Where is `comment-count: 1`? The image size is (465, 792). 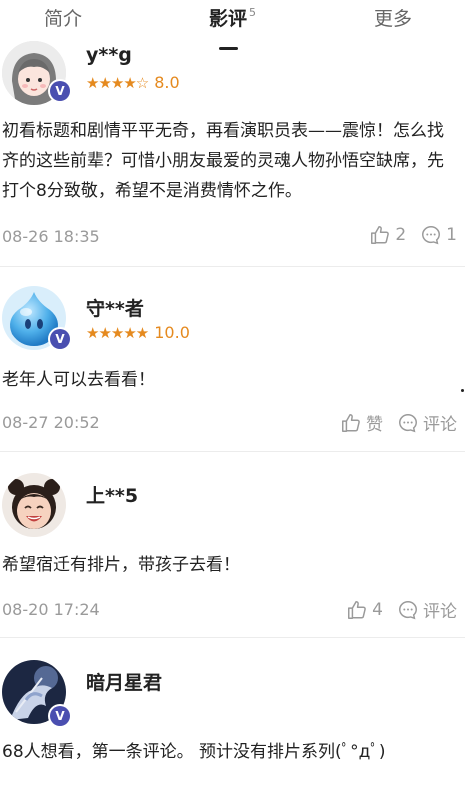
comment-count: 1 is located at coordinates (451, 235).